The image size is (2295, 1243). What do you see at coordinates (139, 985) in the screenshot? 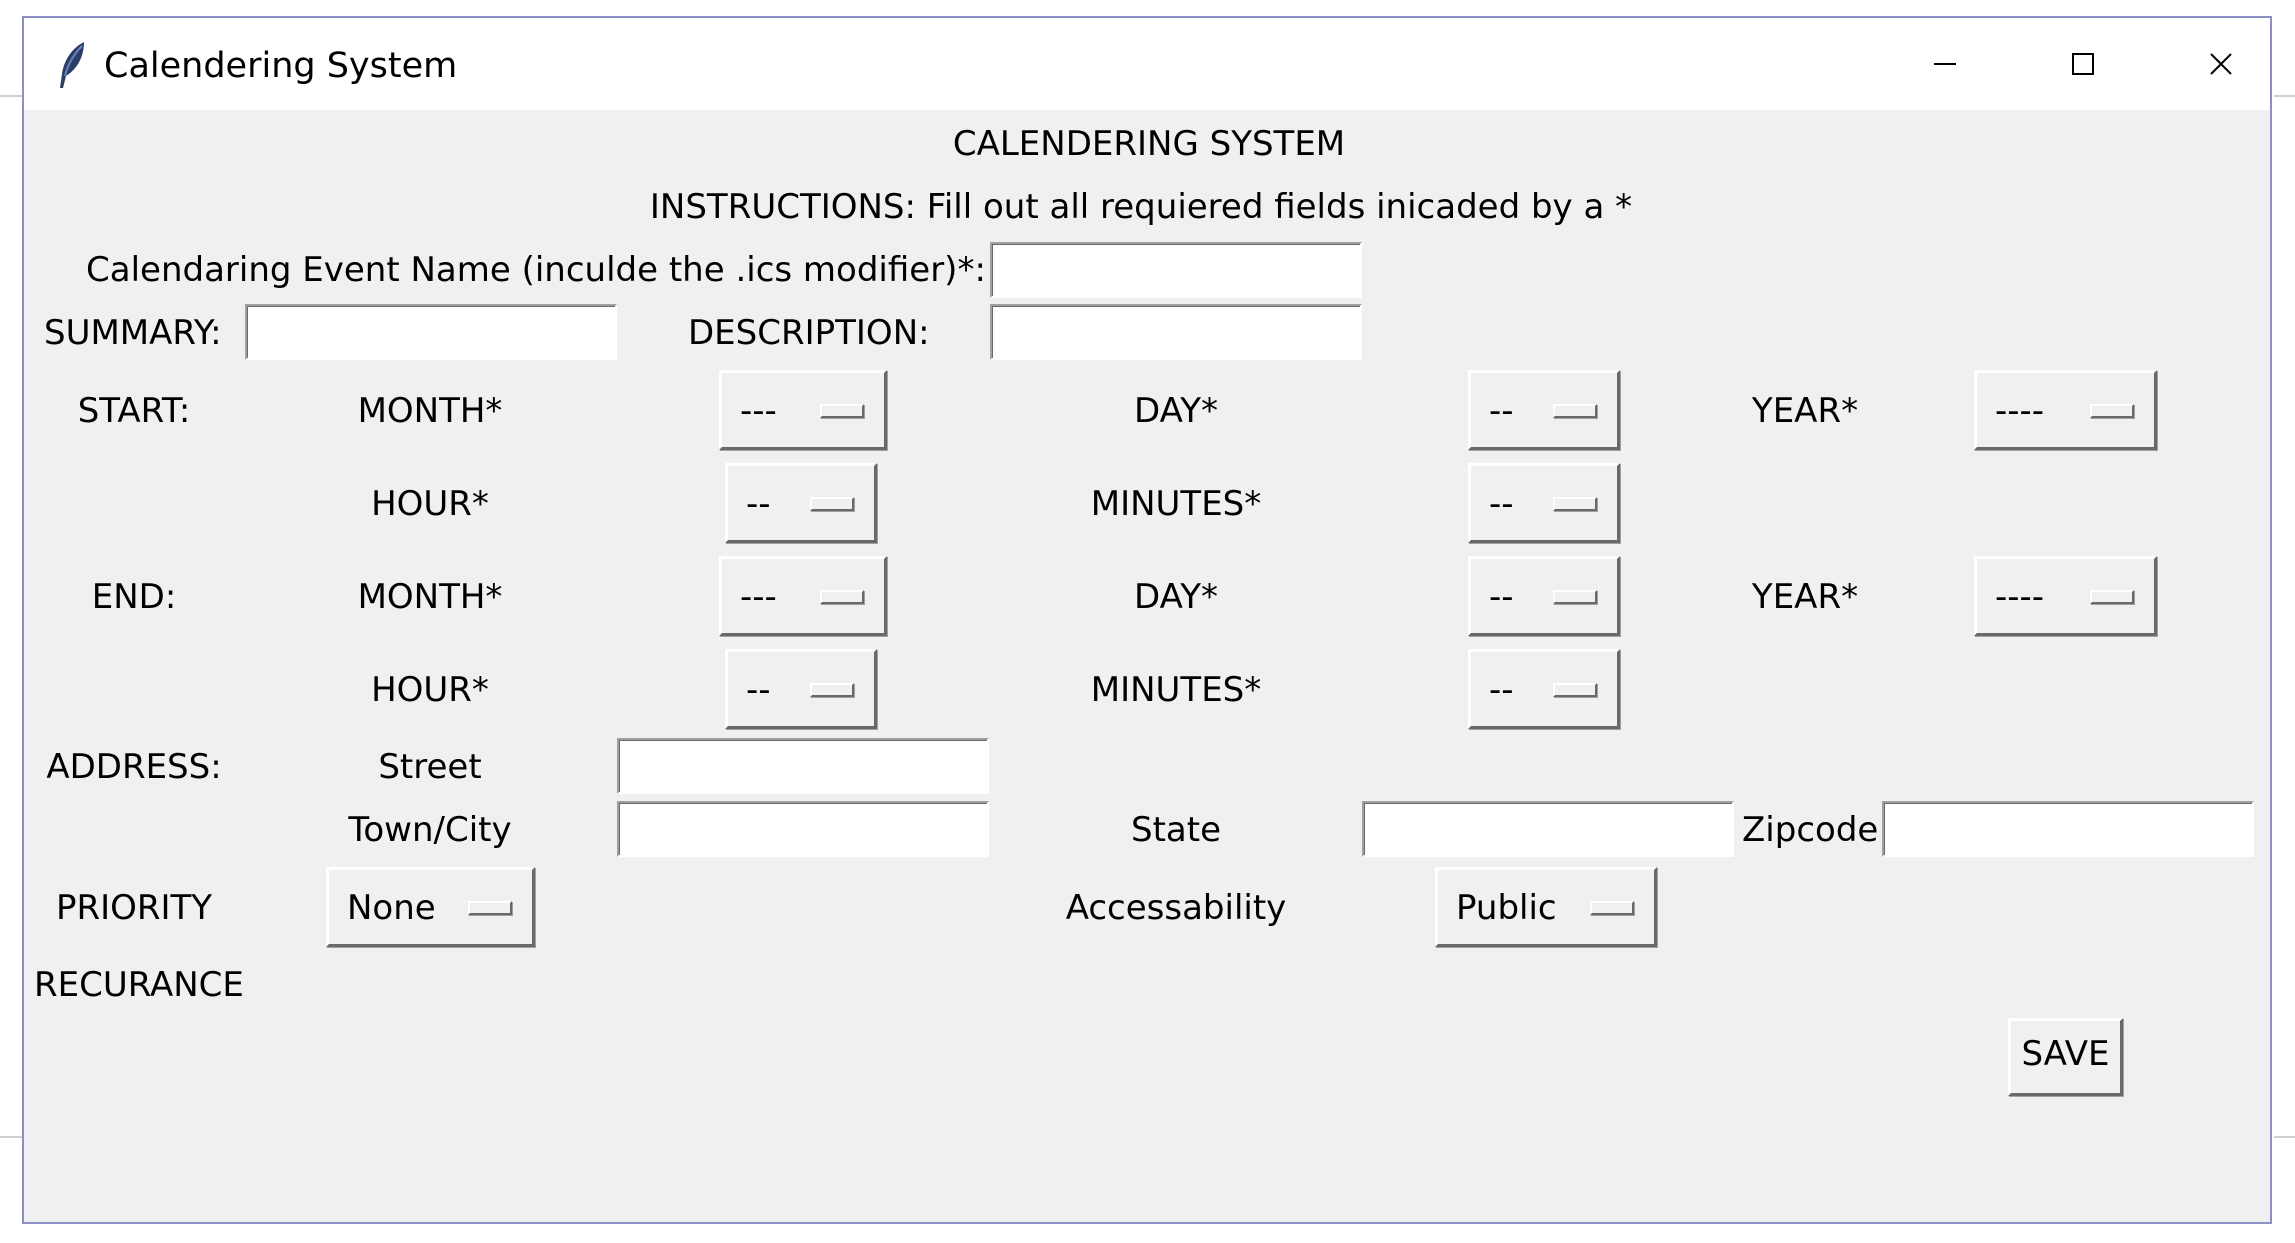
I see `recurrence-label: RECURANCE` at bounding box center [139, 985].